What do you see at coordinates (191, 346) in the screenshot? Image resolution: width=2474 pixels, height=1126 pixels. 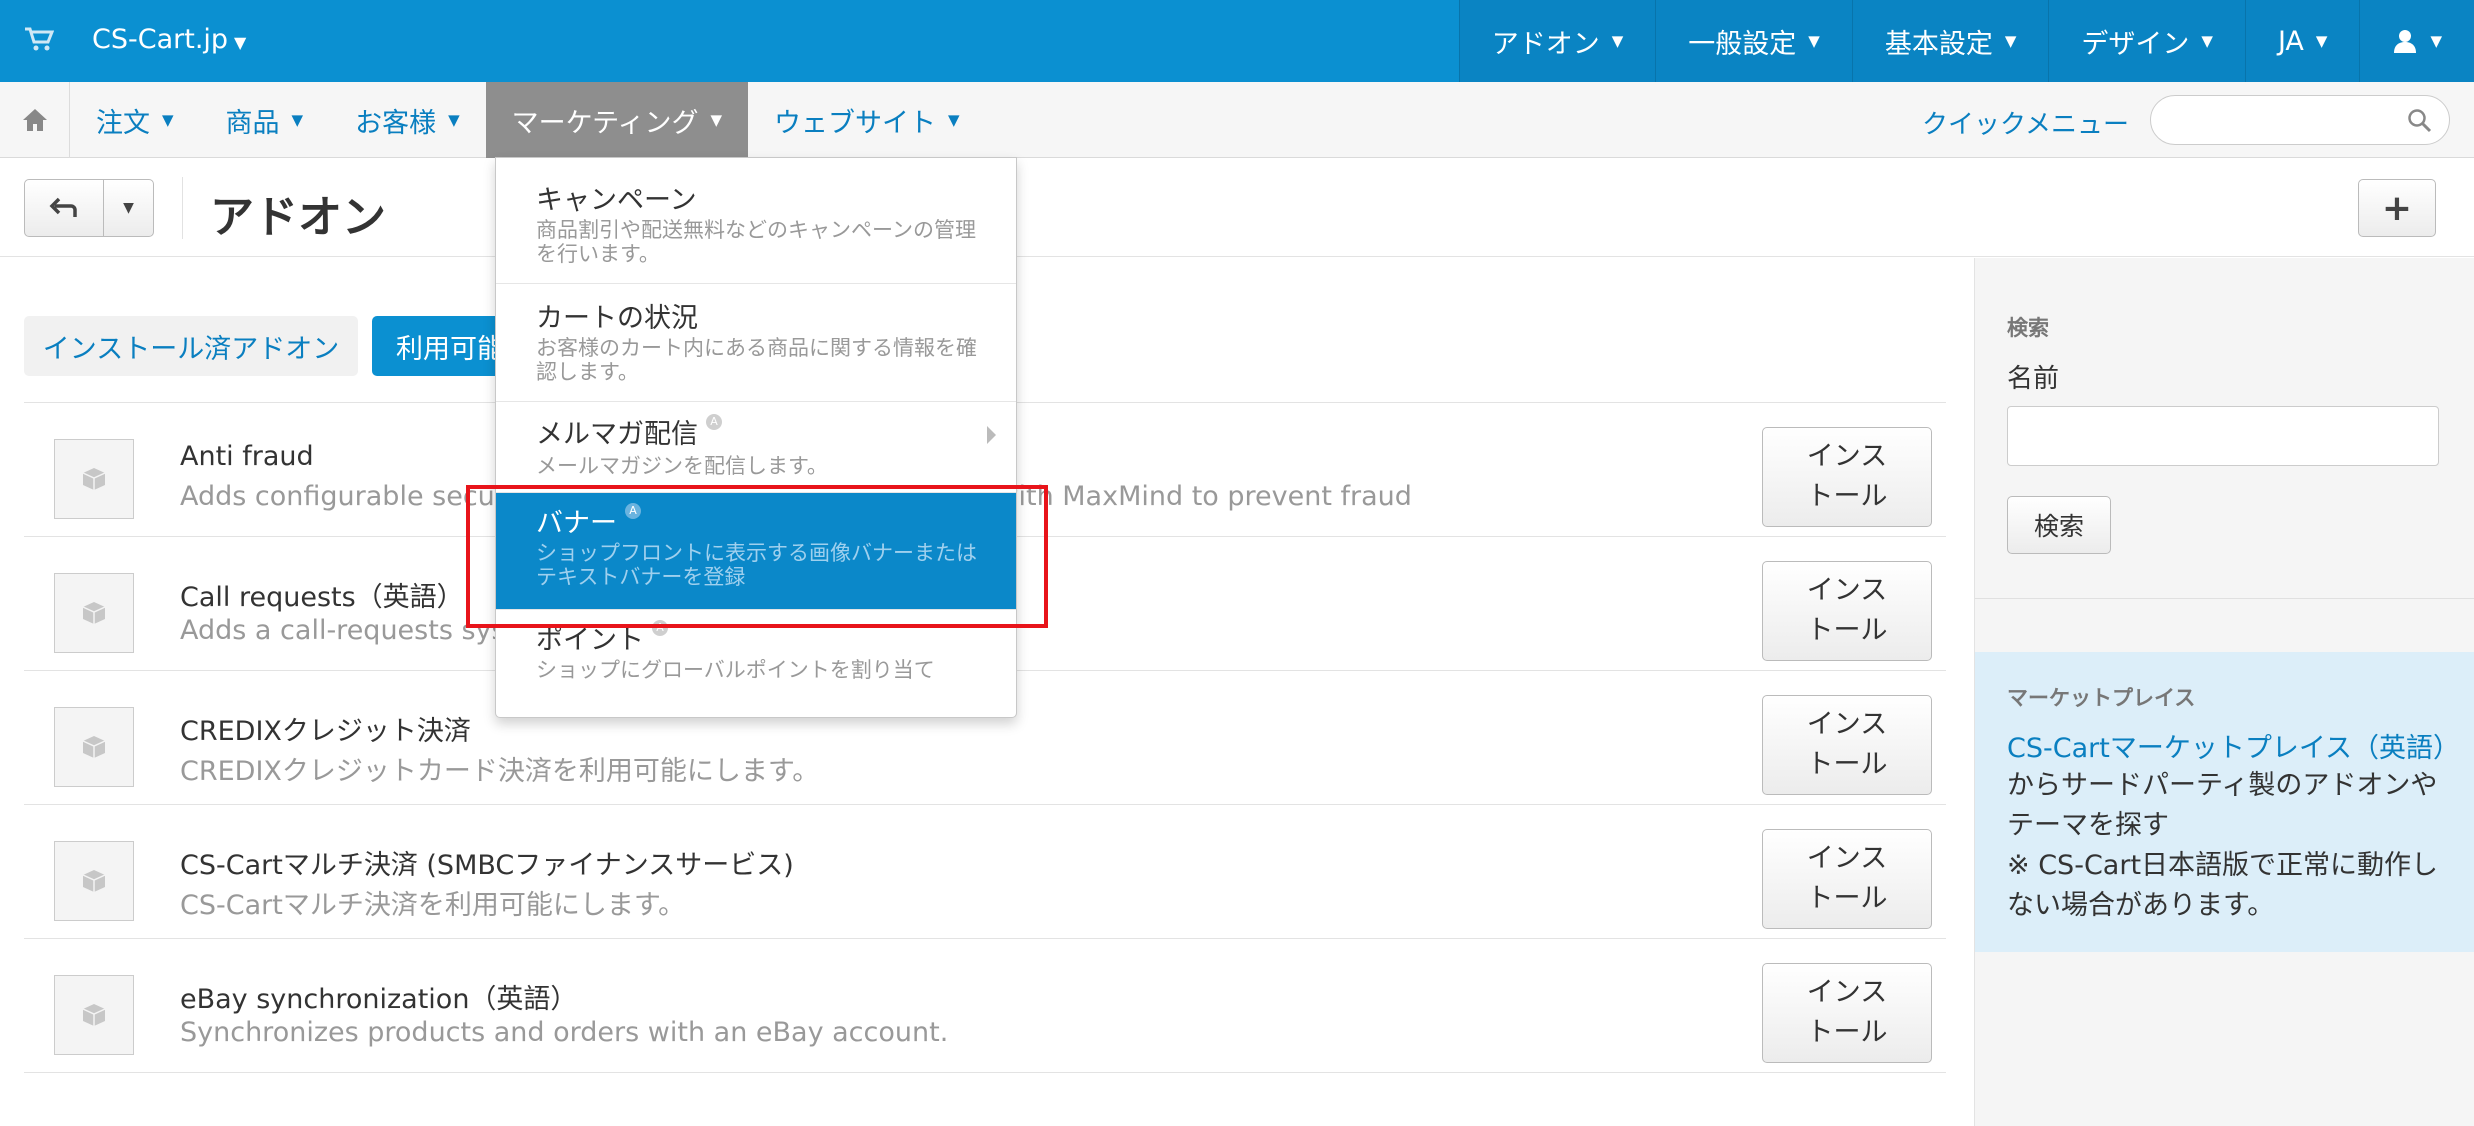 I see `tab-installed-addons: インストール済アドオン` at bounding box center [191, 346].